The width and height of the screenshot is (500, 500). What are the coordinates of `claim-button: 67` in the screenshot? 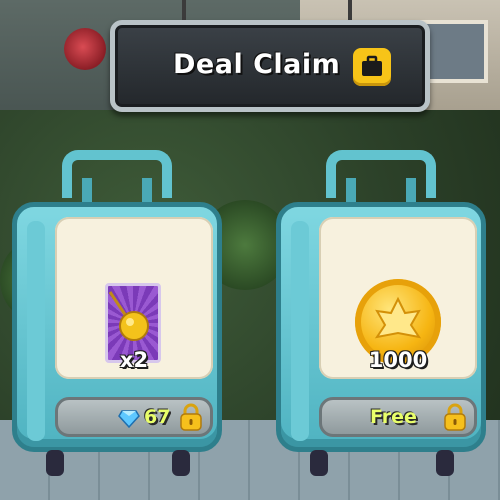 It's located at (134, 417).